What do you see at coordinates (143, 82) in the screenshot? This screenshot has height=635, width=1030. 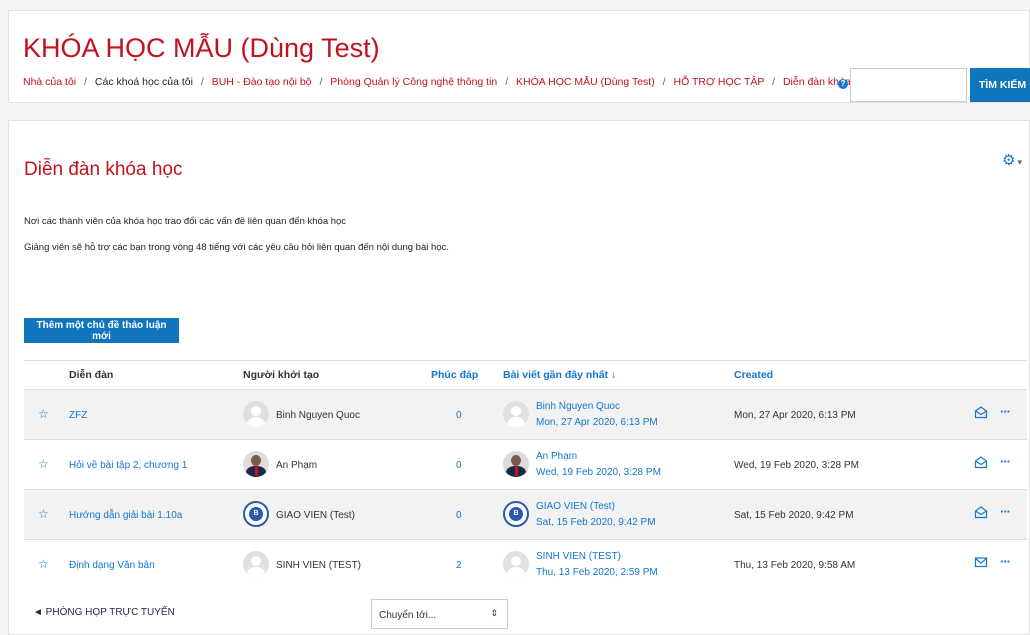 I see `breadcrumb-my-courses: Các khoá học của tôi` at bounding box center [143, 82].